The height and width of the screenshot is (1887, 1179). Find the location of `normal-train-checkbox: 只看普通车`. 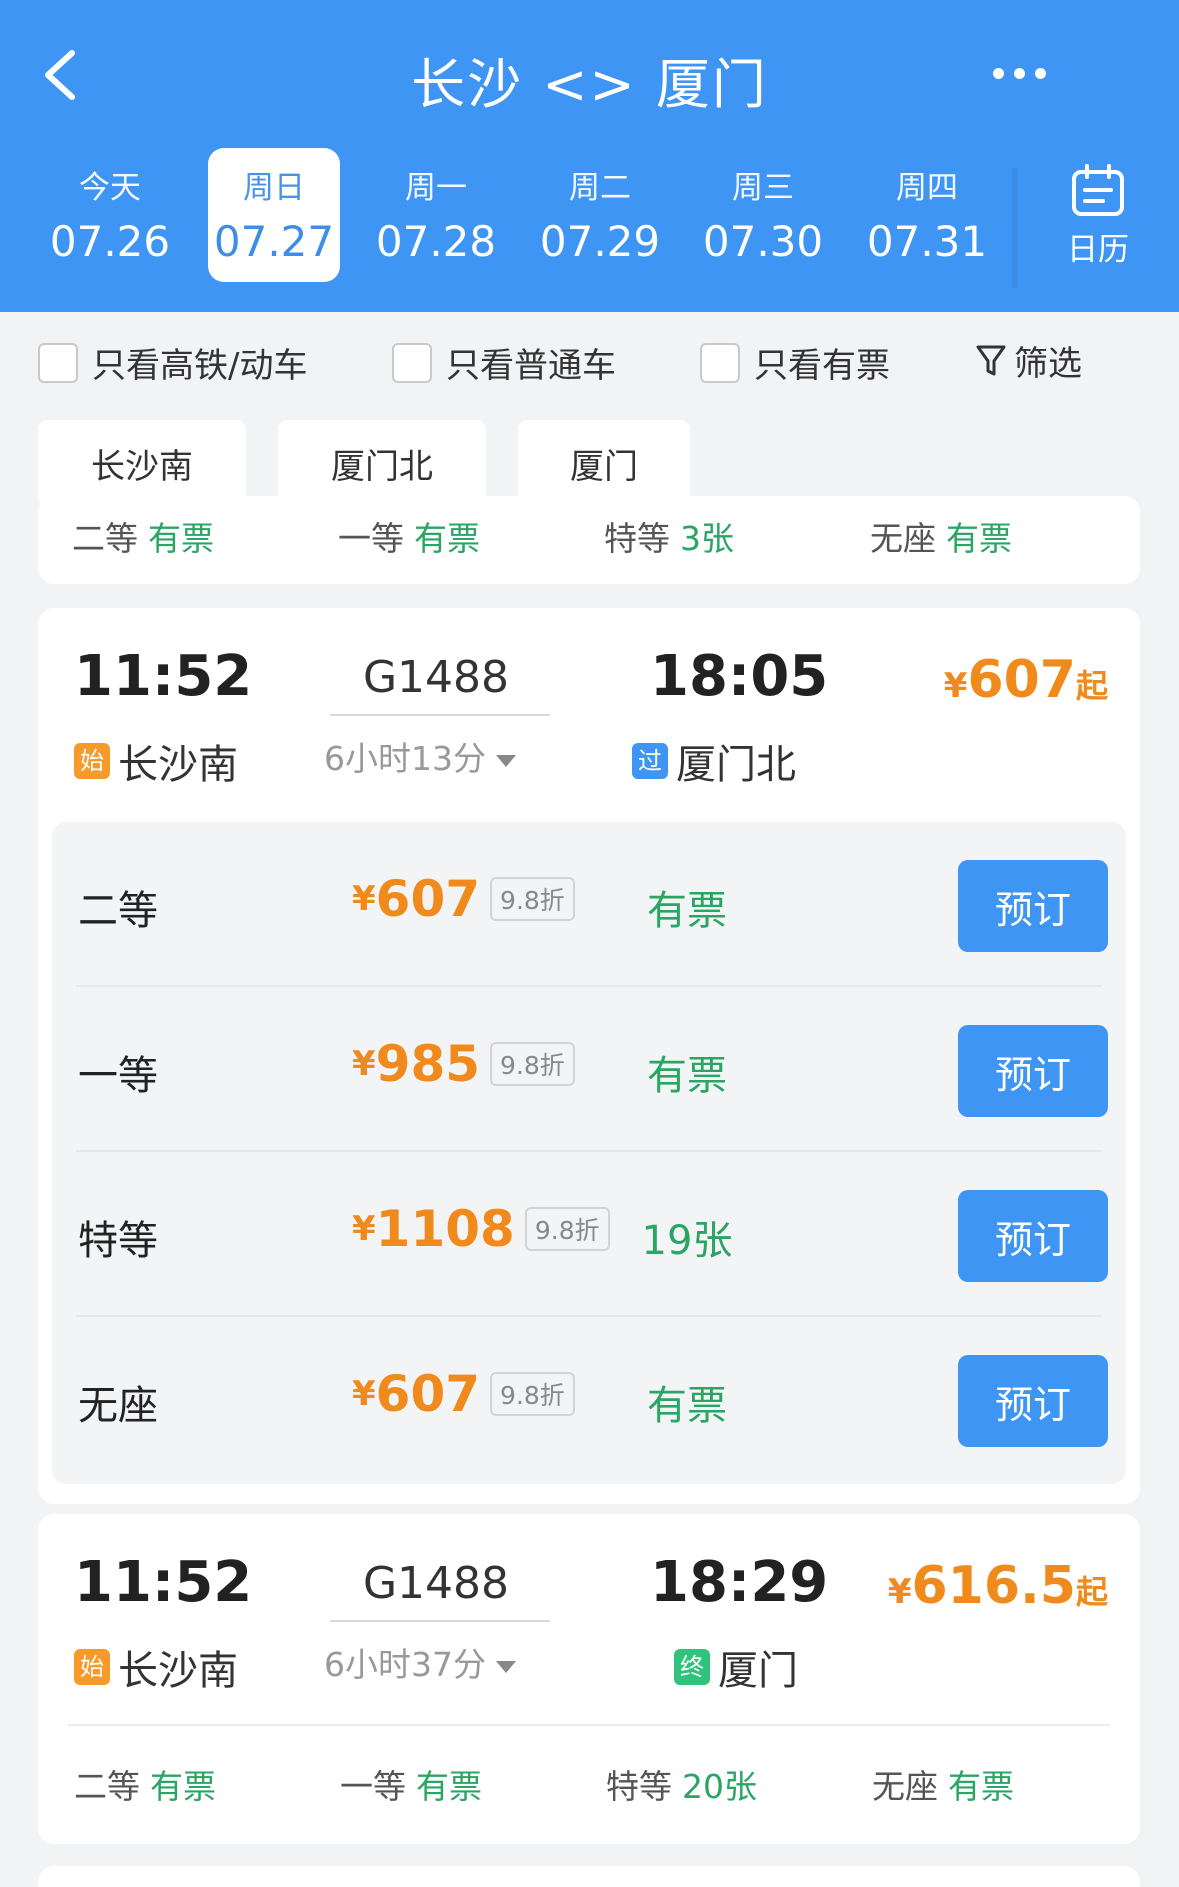

normal-train-checkbox: 只看普通车 is located at coordinates (504, 362).